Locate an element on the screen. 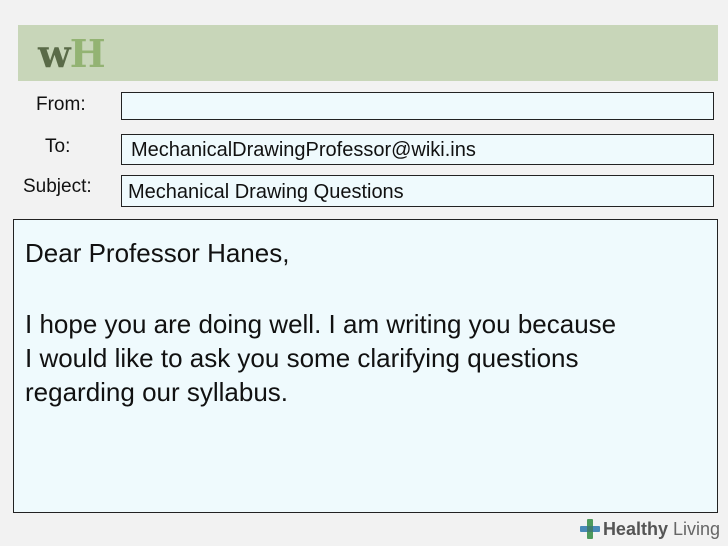 This screenshot has height=546, width=728. to-value: MechanicalDrawingProfessor@wiki.ins is located at coordinates (303, 150).